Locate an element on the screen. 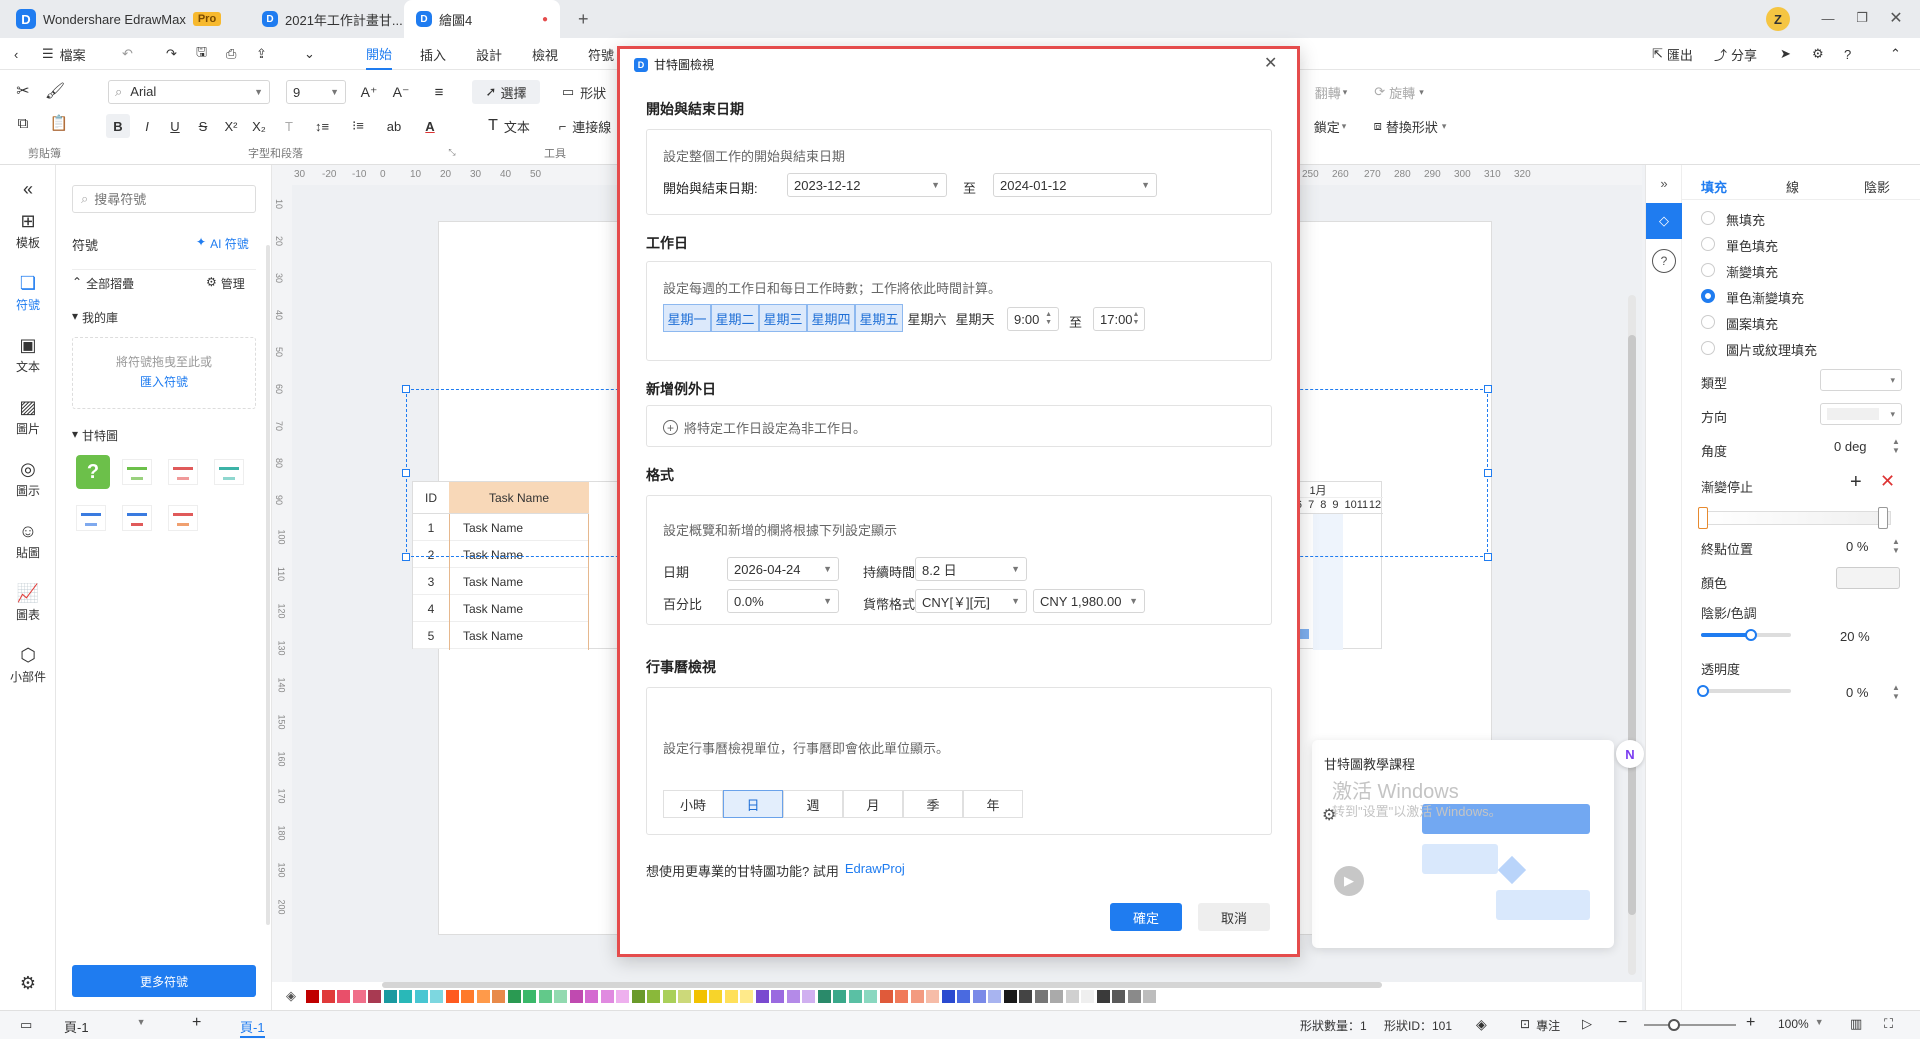 The width and height of the screenshot is (1920, 1039). menu-home: 開始 is located at coordinates (379, 54).